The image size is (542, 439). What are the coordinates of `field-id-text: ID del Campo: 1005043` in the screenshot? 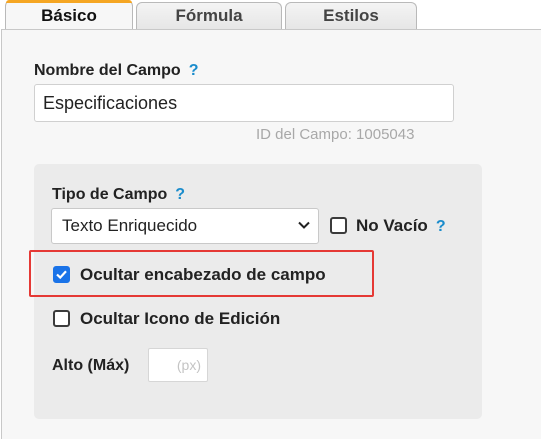 It's located at (335, 134).